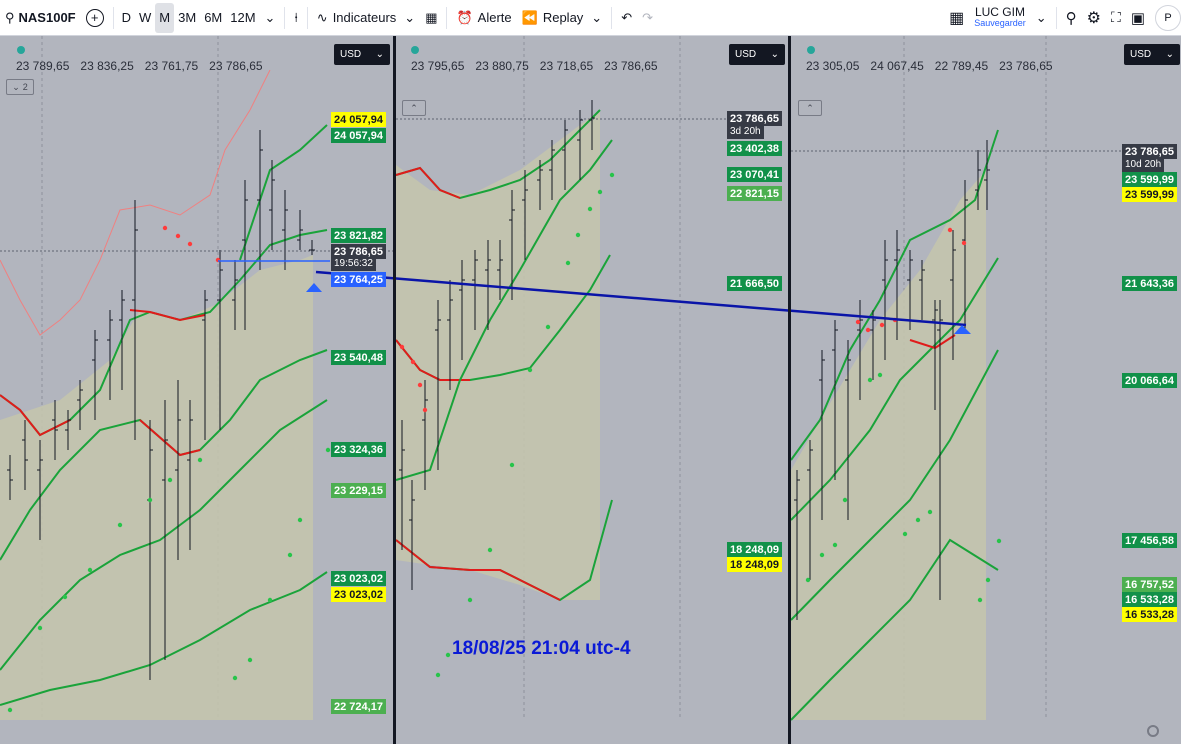 Image resolution: width=1181 pixels, height=744 pixels. What do you see at coordinates (171, 66) in the screenshot?
I see `ohlc-low: 23 761,75` at bounding box center [171, 66].